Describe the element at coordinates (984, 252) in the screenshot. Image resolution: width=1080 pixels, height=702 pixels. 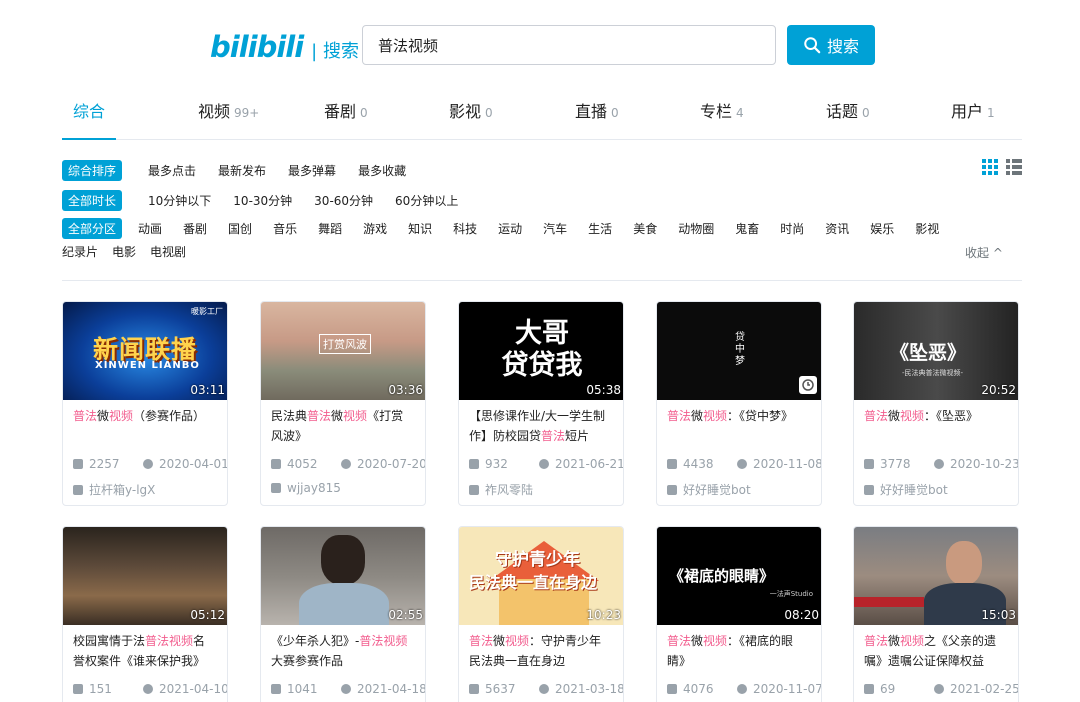
I see `collapse-filters-button: 收起 ^` at that location.